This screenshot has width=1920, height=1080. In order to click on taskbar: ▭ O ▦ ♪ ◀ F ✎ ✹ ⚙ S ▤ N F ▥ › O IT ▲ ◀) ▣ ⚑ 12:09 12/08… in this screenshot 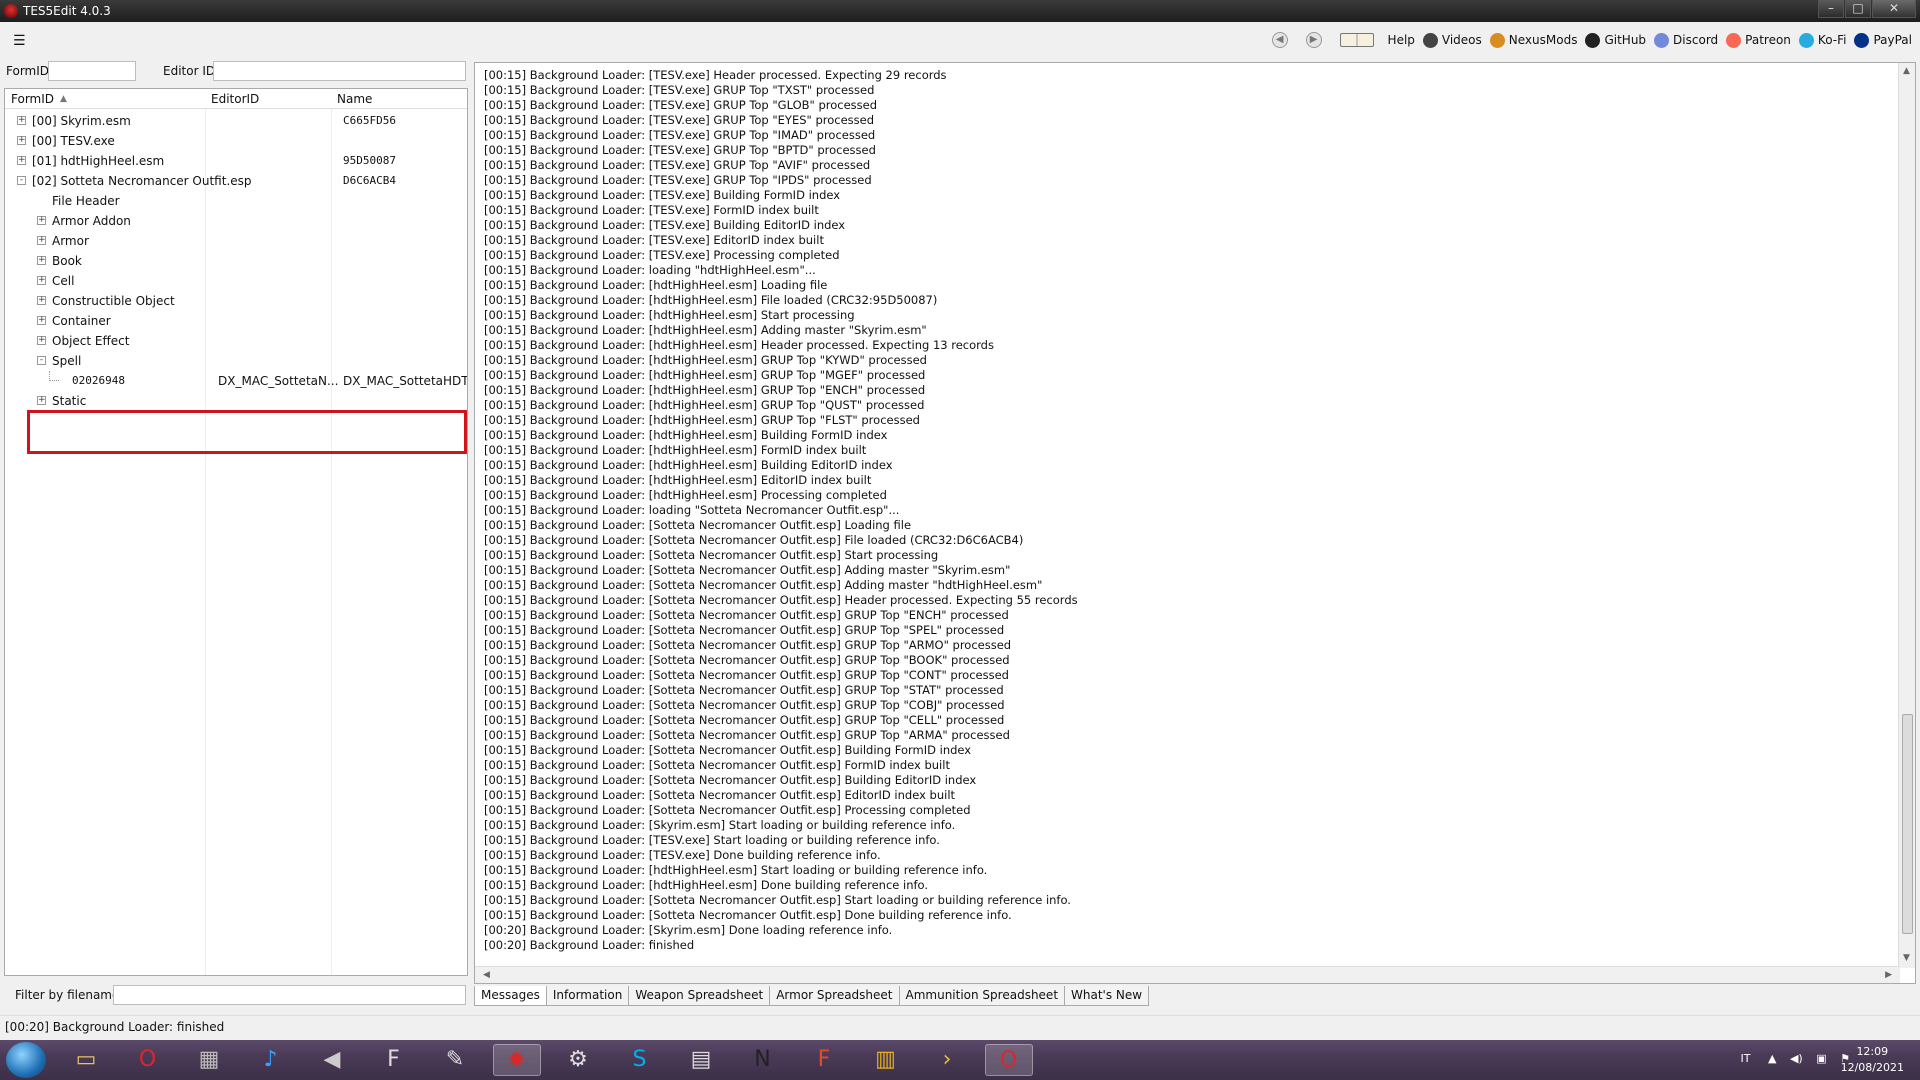, I will do `click(960, 1060)`.